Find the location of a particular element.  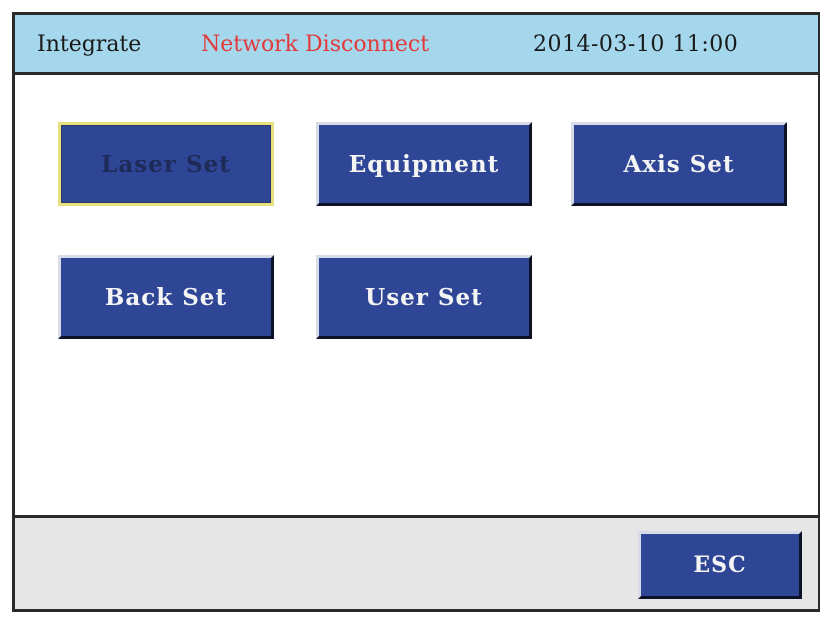

equipment-button: Equipment is located at coordinates (424, 164).